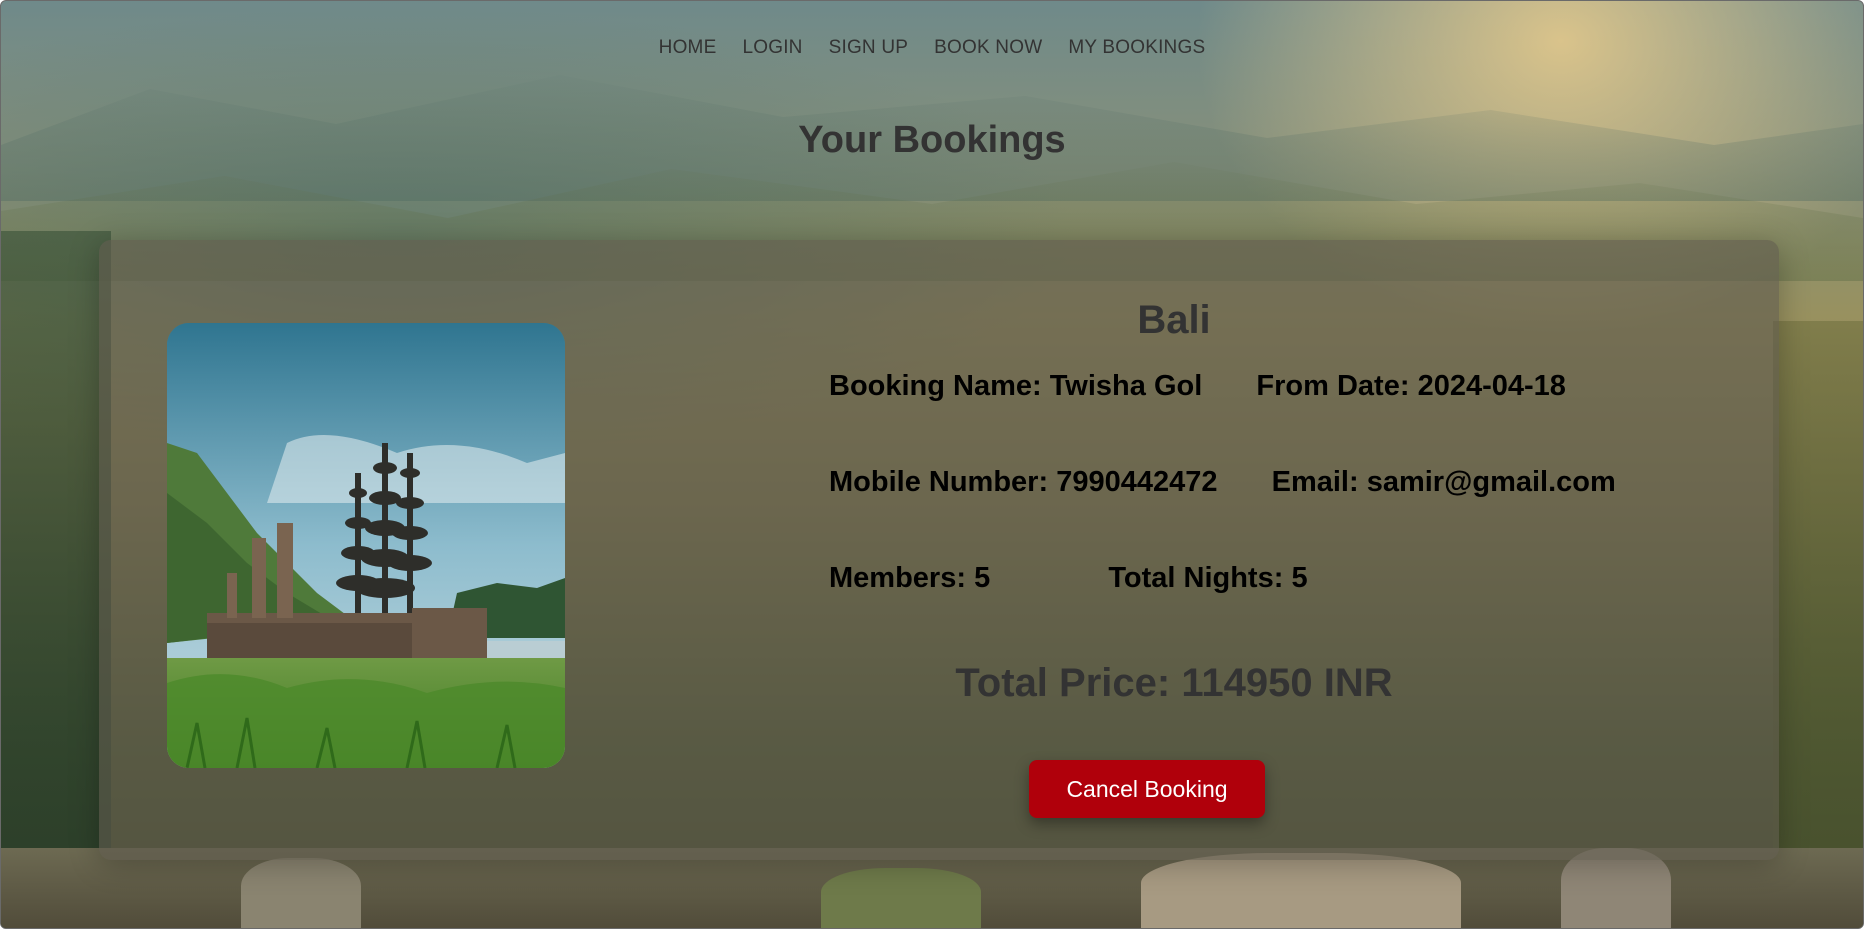  I want to click on nav-login-link: LOGIN, so click(772, 48).